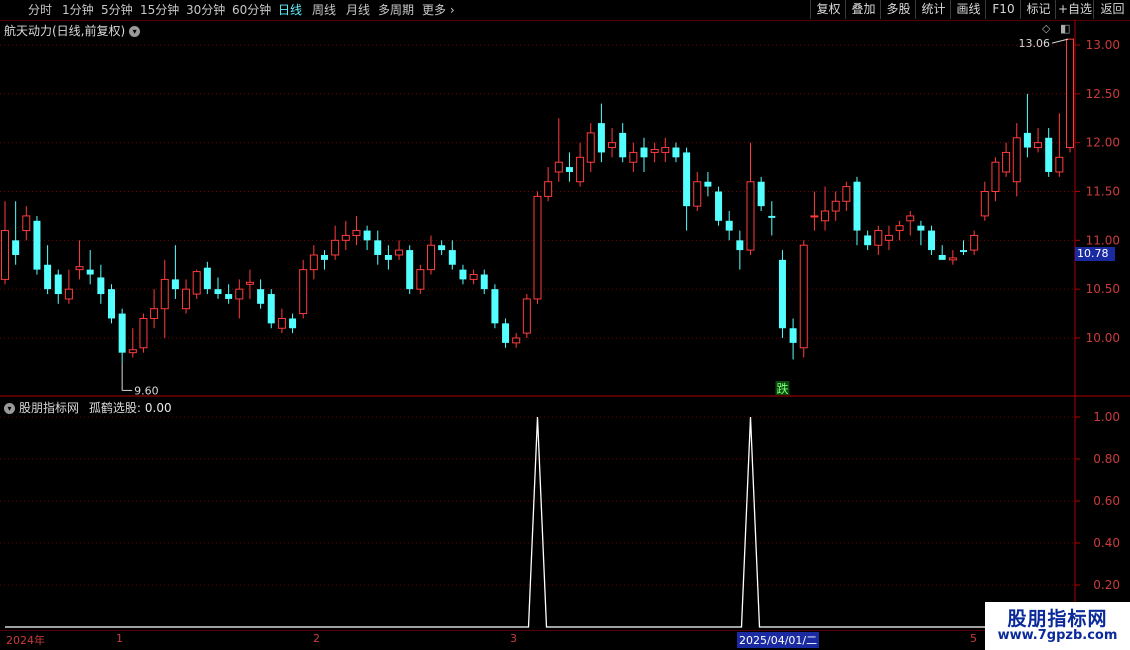 This screenshot has width=1130, height=650. What do you see at coordinates (537, 639) in the screenshot?
I see `date-axis: 2024年 1 2 3 2025/04/01/二 5` at bounding box center [537, 639].